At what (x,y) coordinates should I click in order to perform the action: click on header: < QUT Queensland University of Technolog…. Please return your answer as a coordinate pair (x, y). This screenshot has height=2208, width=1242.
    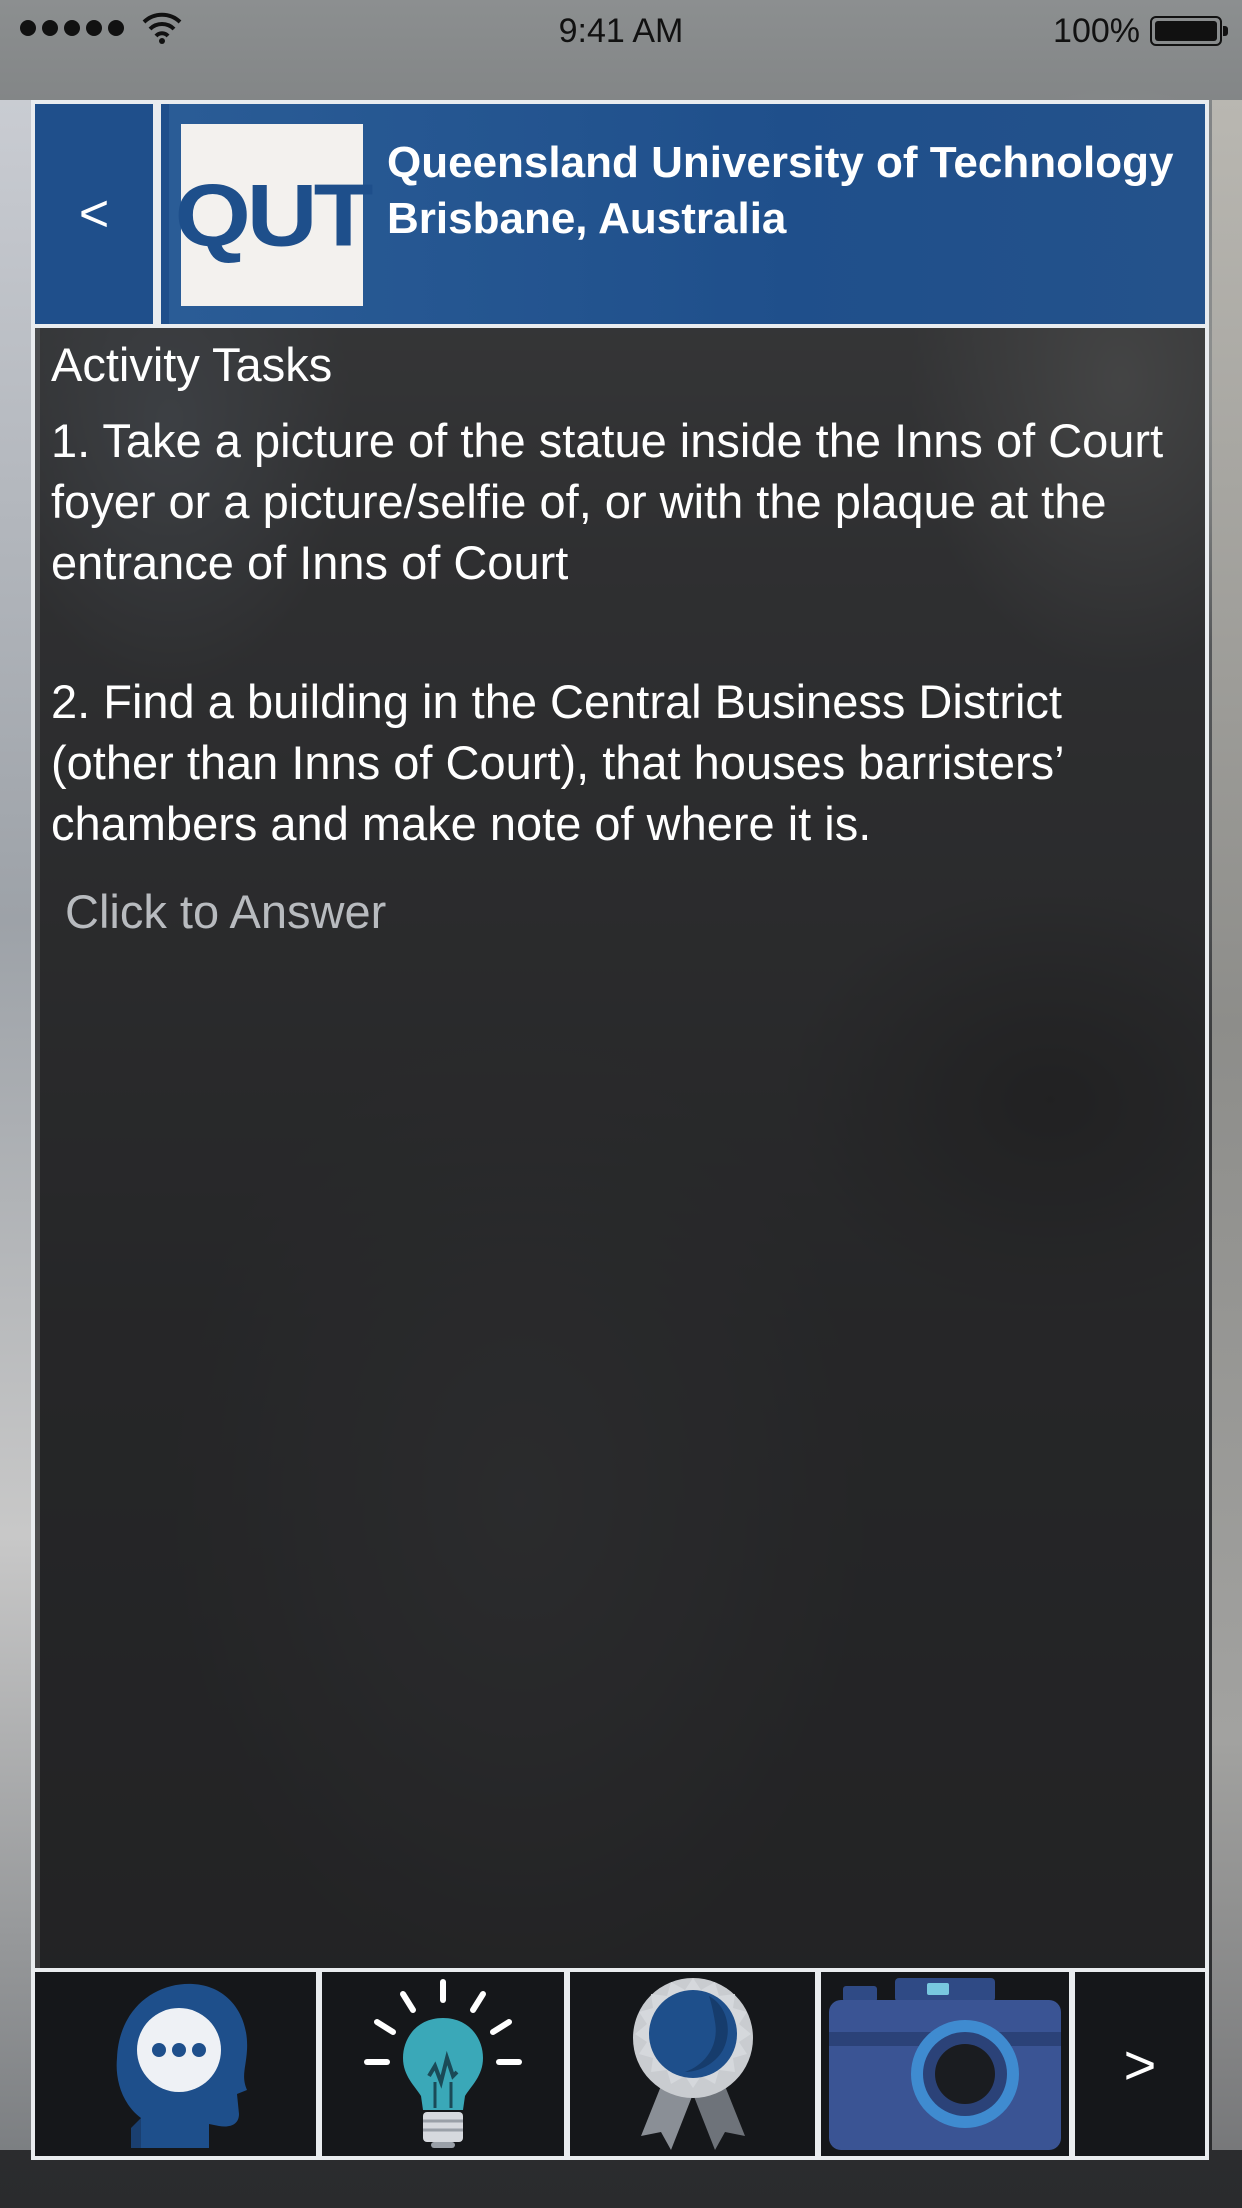
    Looking at the image, I should click on (620, 216).